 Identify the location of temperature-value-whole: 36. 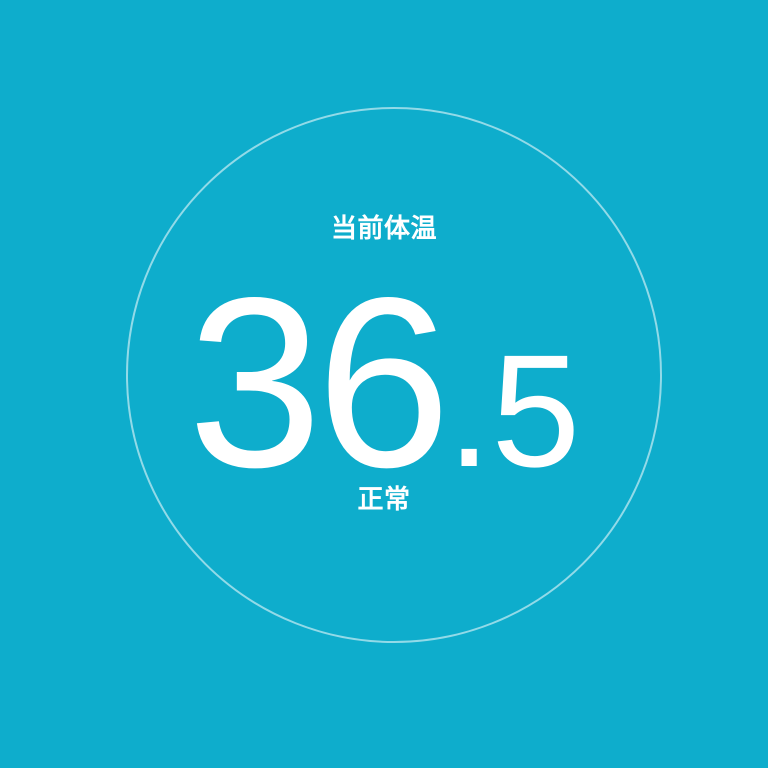
(319, 383).